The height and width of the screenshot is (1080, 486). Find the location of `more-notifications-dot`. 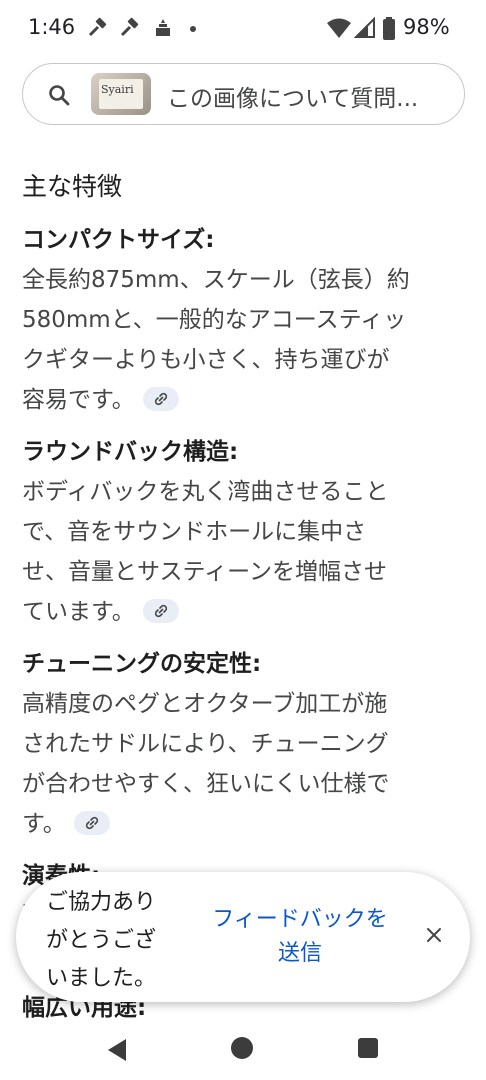

more-notifications-dot is located at coordinates (193, 29).